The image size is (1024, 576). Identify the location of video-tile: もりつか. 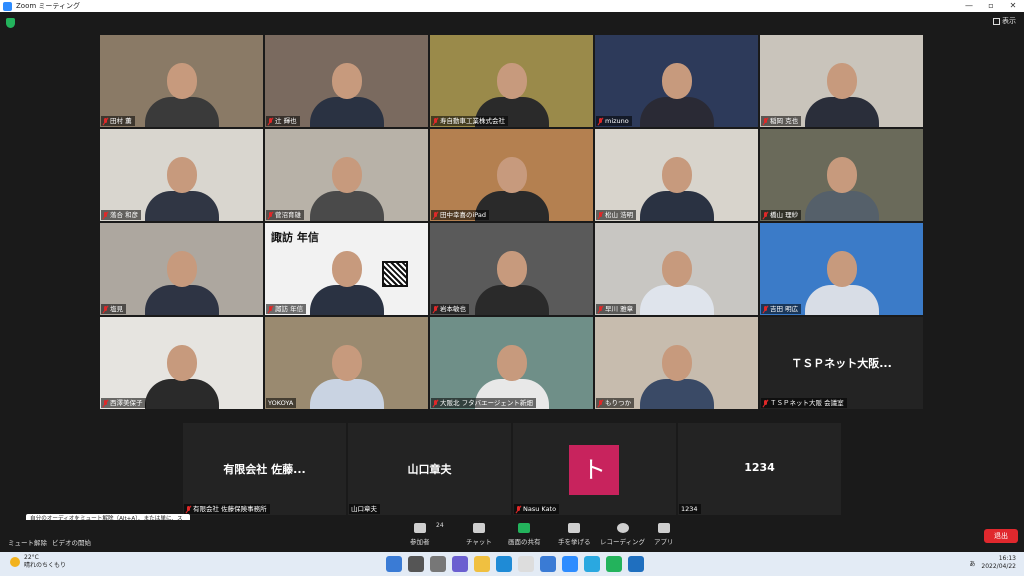
(676, 363).